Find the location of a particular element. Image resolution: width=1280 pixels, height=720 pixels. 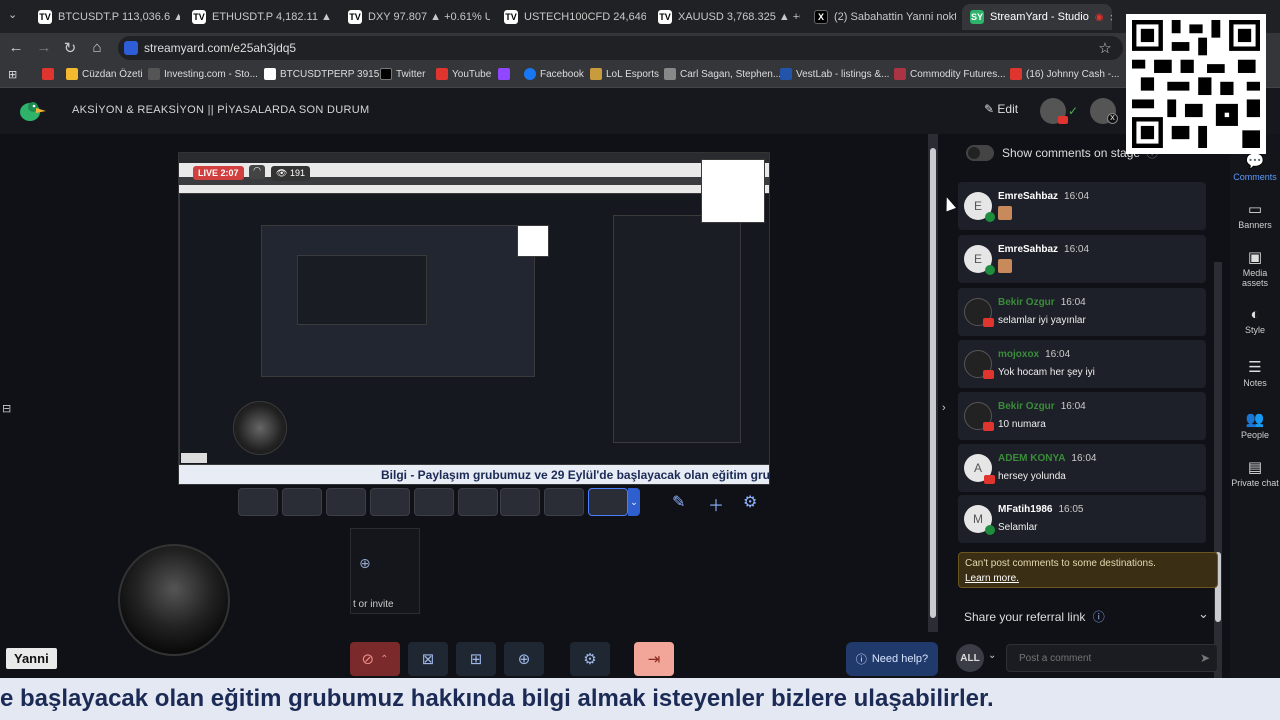

comment-item: Bekir Ozgur 16:04 10 numara is located at coordinates (1082, 416).